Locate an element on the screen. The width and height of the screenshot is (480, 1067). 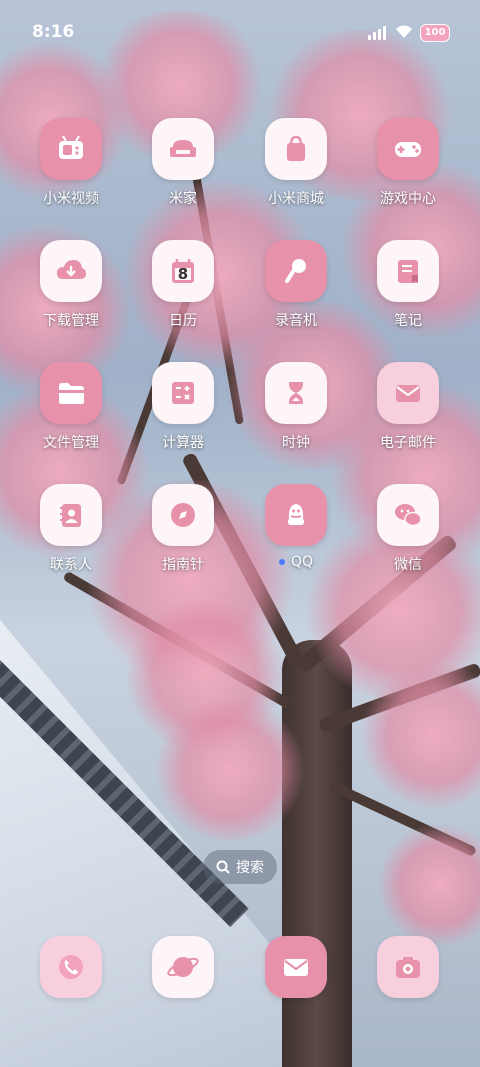
app-notebook: 笔记 is located at coordinates (408, 285).